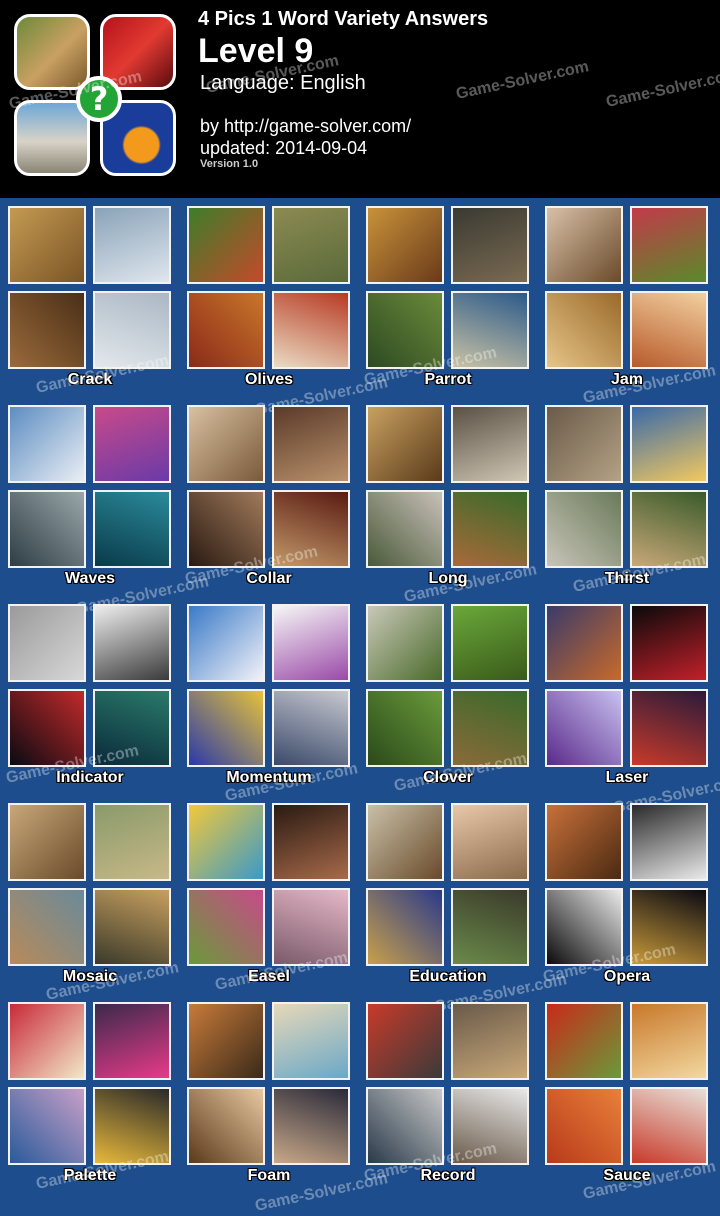 This screenshot has height=1216, width=720. What do you see at coordinates (628, 706) in the screenshot?
I see `puzzle-card: Laser Game-Solver.com` at bounding box center [628, 706].